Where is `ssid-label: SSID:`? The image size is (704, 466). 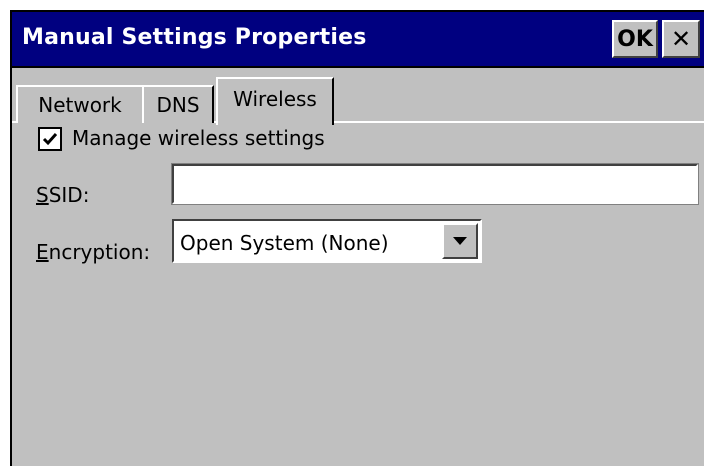 ssid-label: SSID: is located at coordinates (62, 195).